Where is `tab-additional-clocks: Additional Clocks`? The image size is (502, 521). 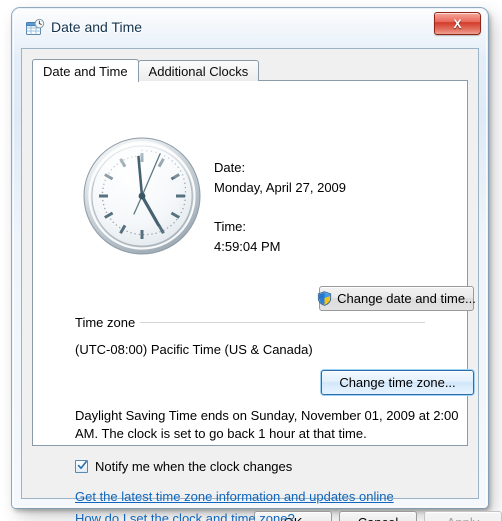 tab-additional-clocks: Additional Clocks is located at coordinates (198, 70).